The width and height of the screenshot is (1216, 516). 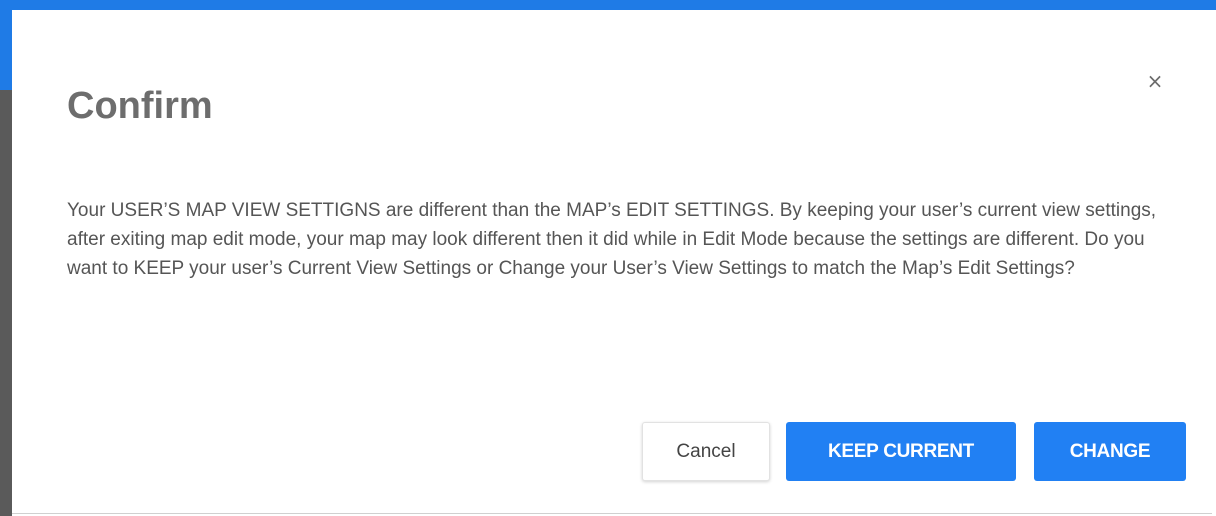 What do you see at coordinates (1110, 451) in the screenshot?
I see `change-button: CHANGE` at bounding box center [1110, 451].